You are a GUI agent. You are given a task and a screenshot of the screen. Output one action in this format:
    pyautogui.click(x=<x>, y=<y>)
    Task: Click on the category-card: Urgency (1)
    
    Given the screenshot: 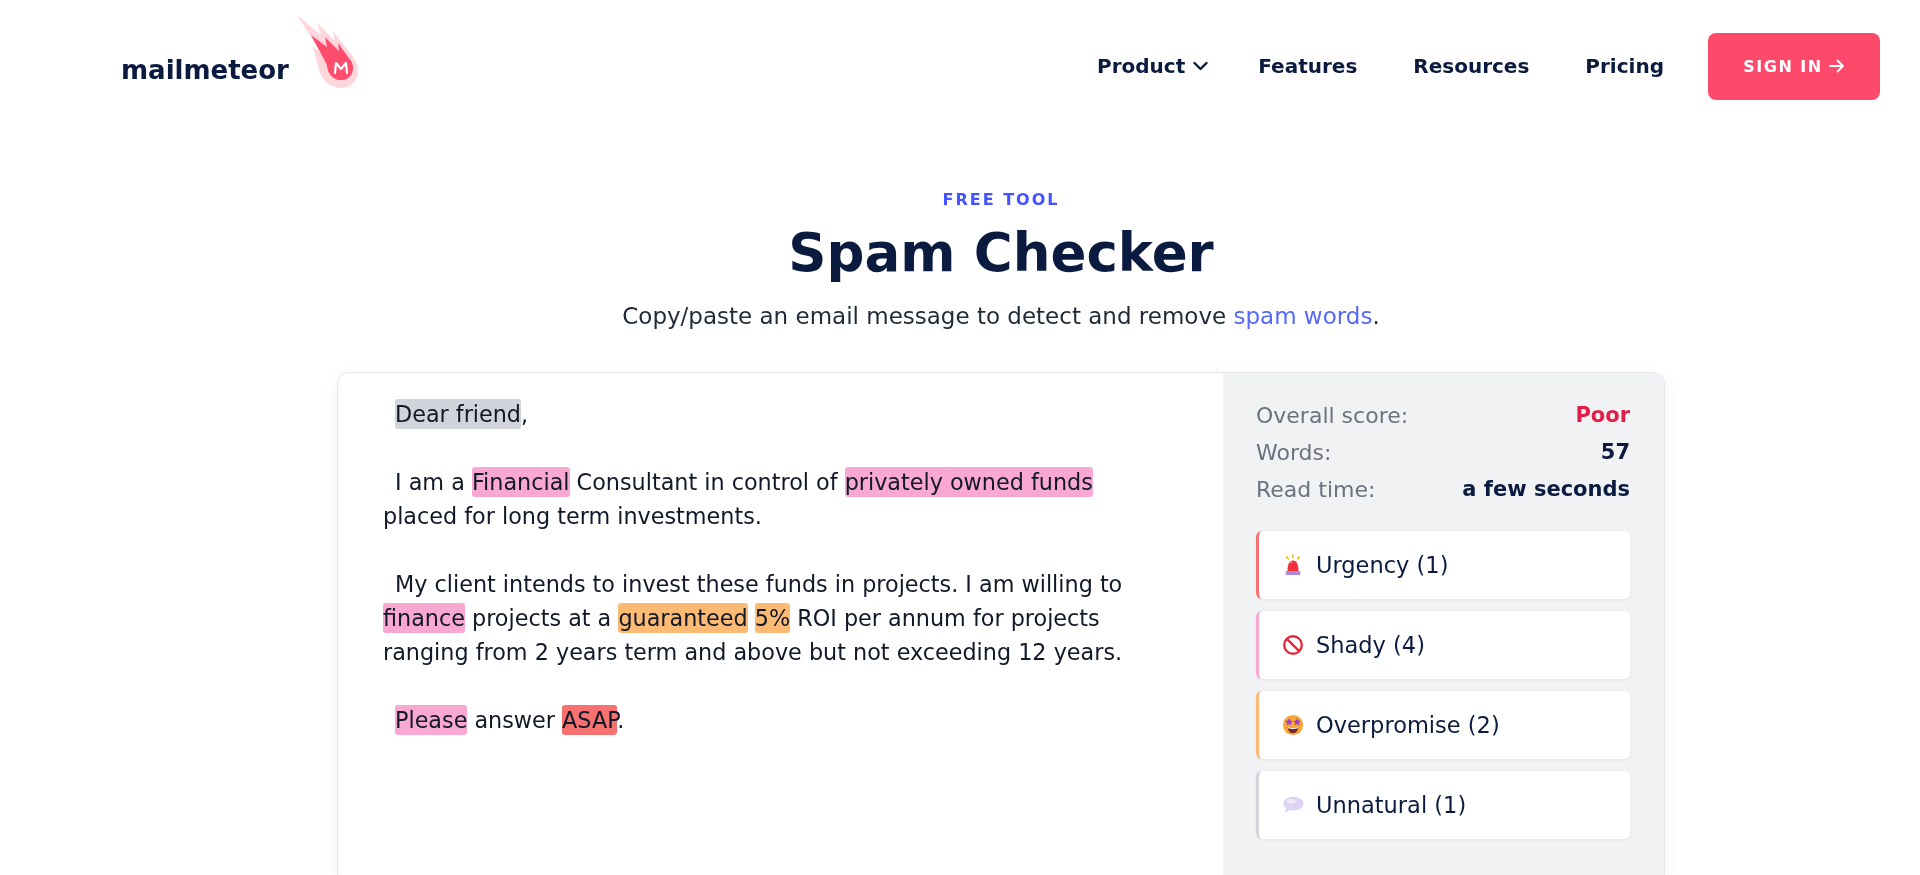 What is the action you would take?
    pyautogui.click(x=1443, y=565)
    